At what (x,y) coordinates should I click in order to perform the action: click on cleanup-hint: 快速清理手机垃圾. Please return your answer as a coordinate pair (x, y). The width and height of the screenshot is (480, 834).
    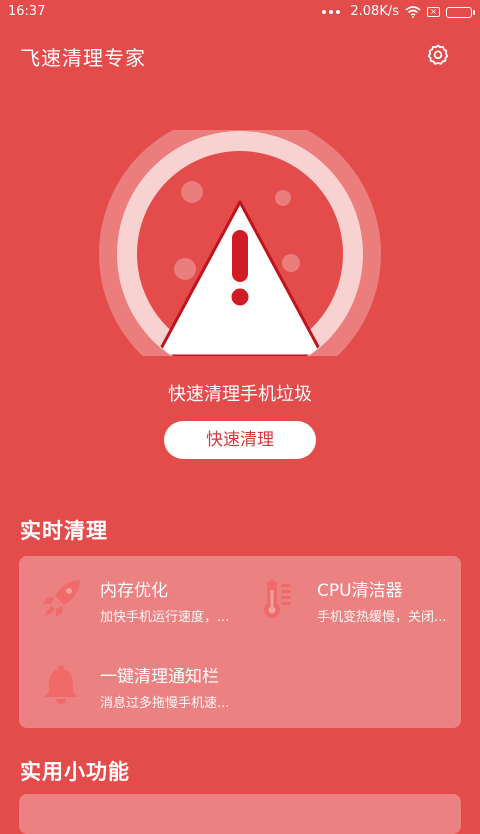
    Looking at the image, I should click on (240, 394).